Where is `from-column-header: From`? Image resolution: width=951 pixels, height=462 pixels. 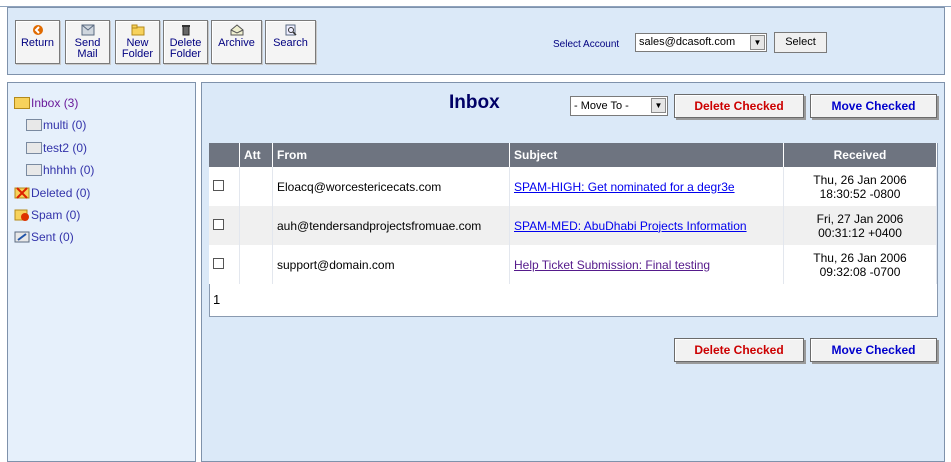 from-column-header: From is located at coordinates (391, 155).